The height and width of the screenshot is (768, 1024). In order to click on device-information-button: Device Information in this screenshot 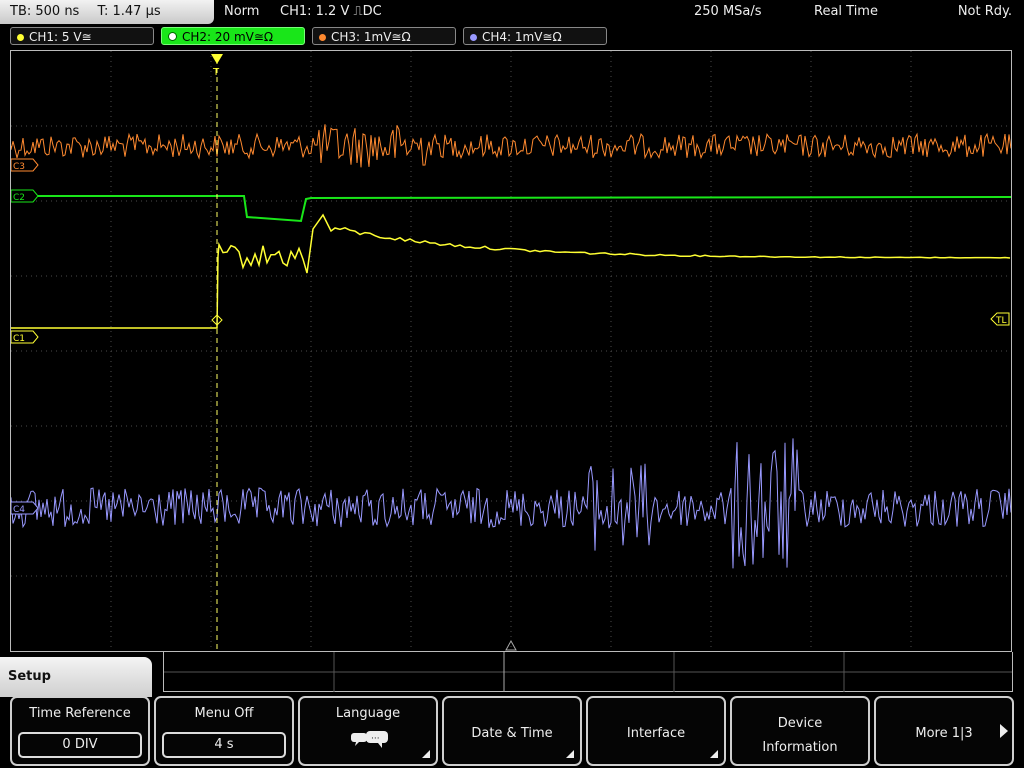, I will do `click(800, 731)`.